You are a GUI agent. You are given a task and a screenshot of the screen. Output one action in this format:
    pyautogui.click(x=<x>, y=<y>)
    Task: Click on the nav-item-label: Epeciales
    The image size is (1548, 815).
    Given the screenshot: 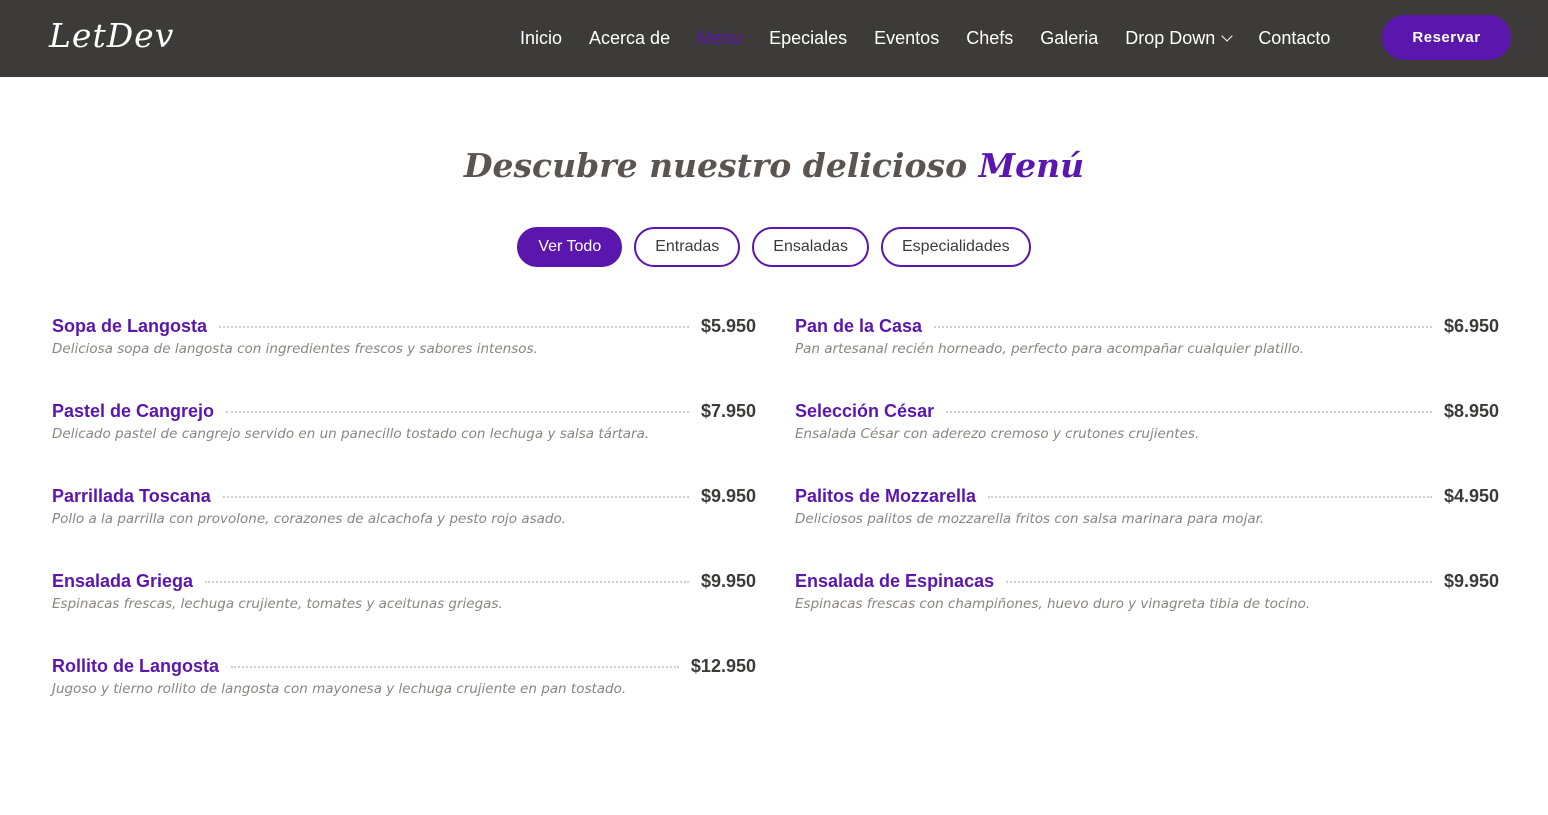 What is the action you would take?
    pyautogui.click(x=808, y=38)
    